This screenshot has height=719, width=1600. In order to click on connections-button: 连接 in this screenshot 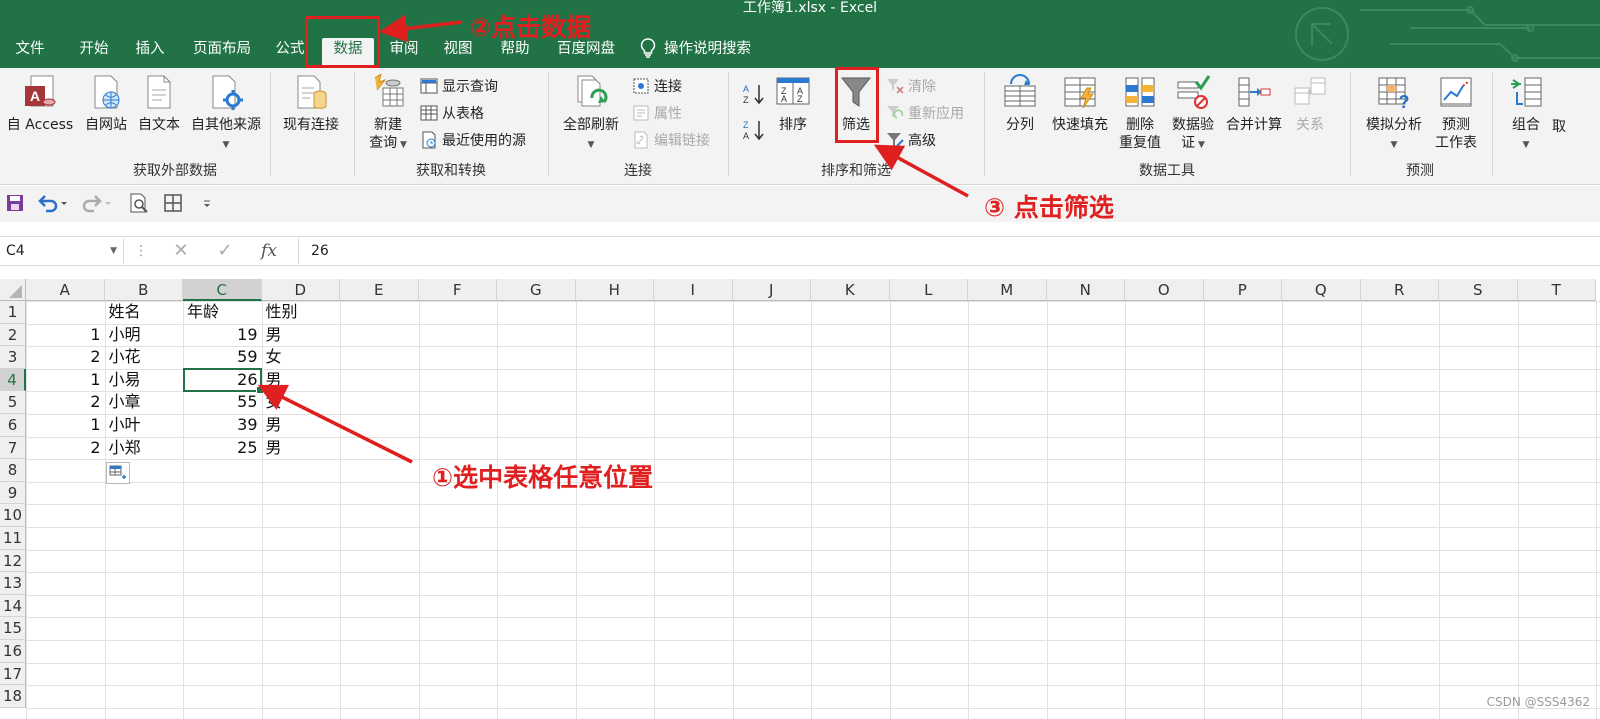, I will do `click(657, 88)`.